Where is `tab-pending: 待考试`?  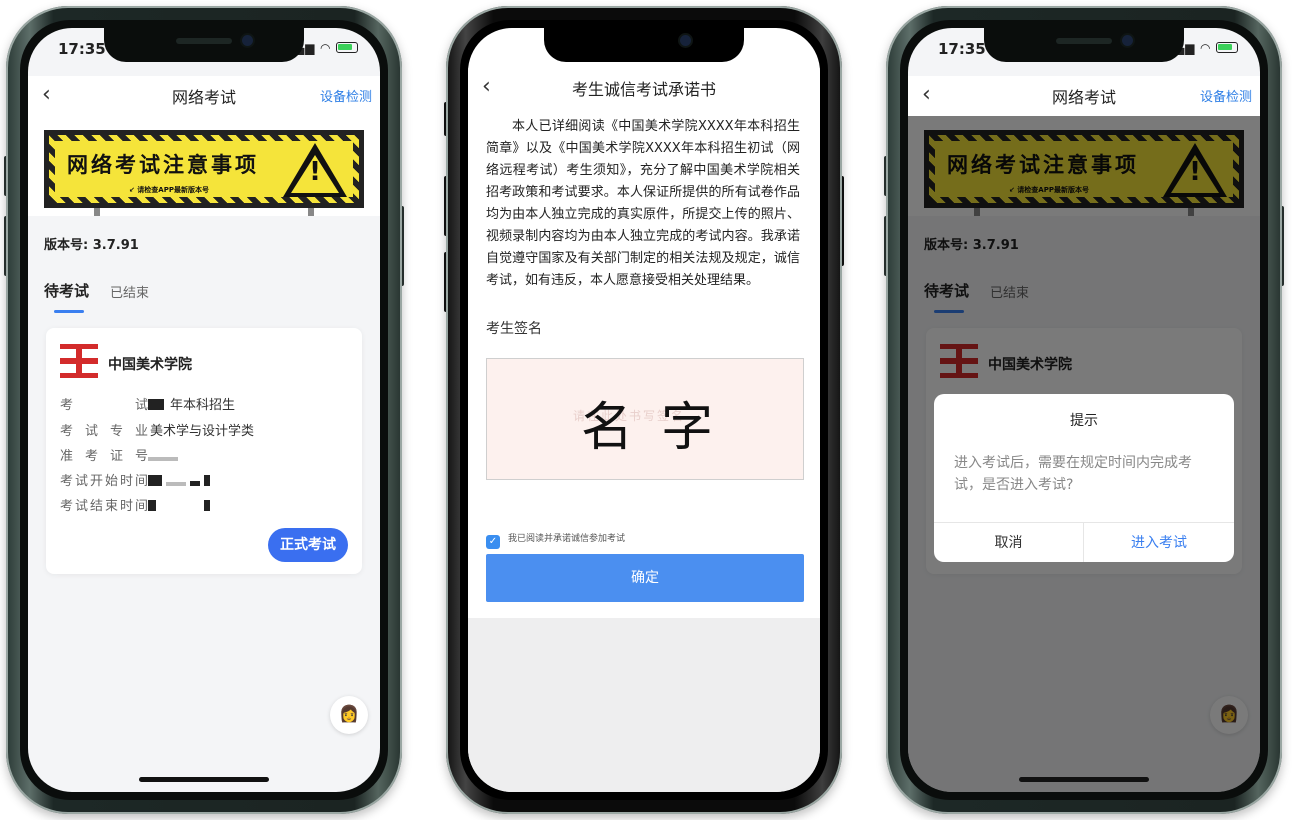 tab-pending: 待考试 is located at coordinates (66, 290).